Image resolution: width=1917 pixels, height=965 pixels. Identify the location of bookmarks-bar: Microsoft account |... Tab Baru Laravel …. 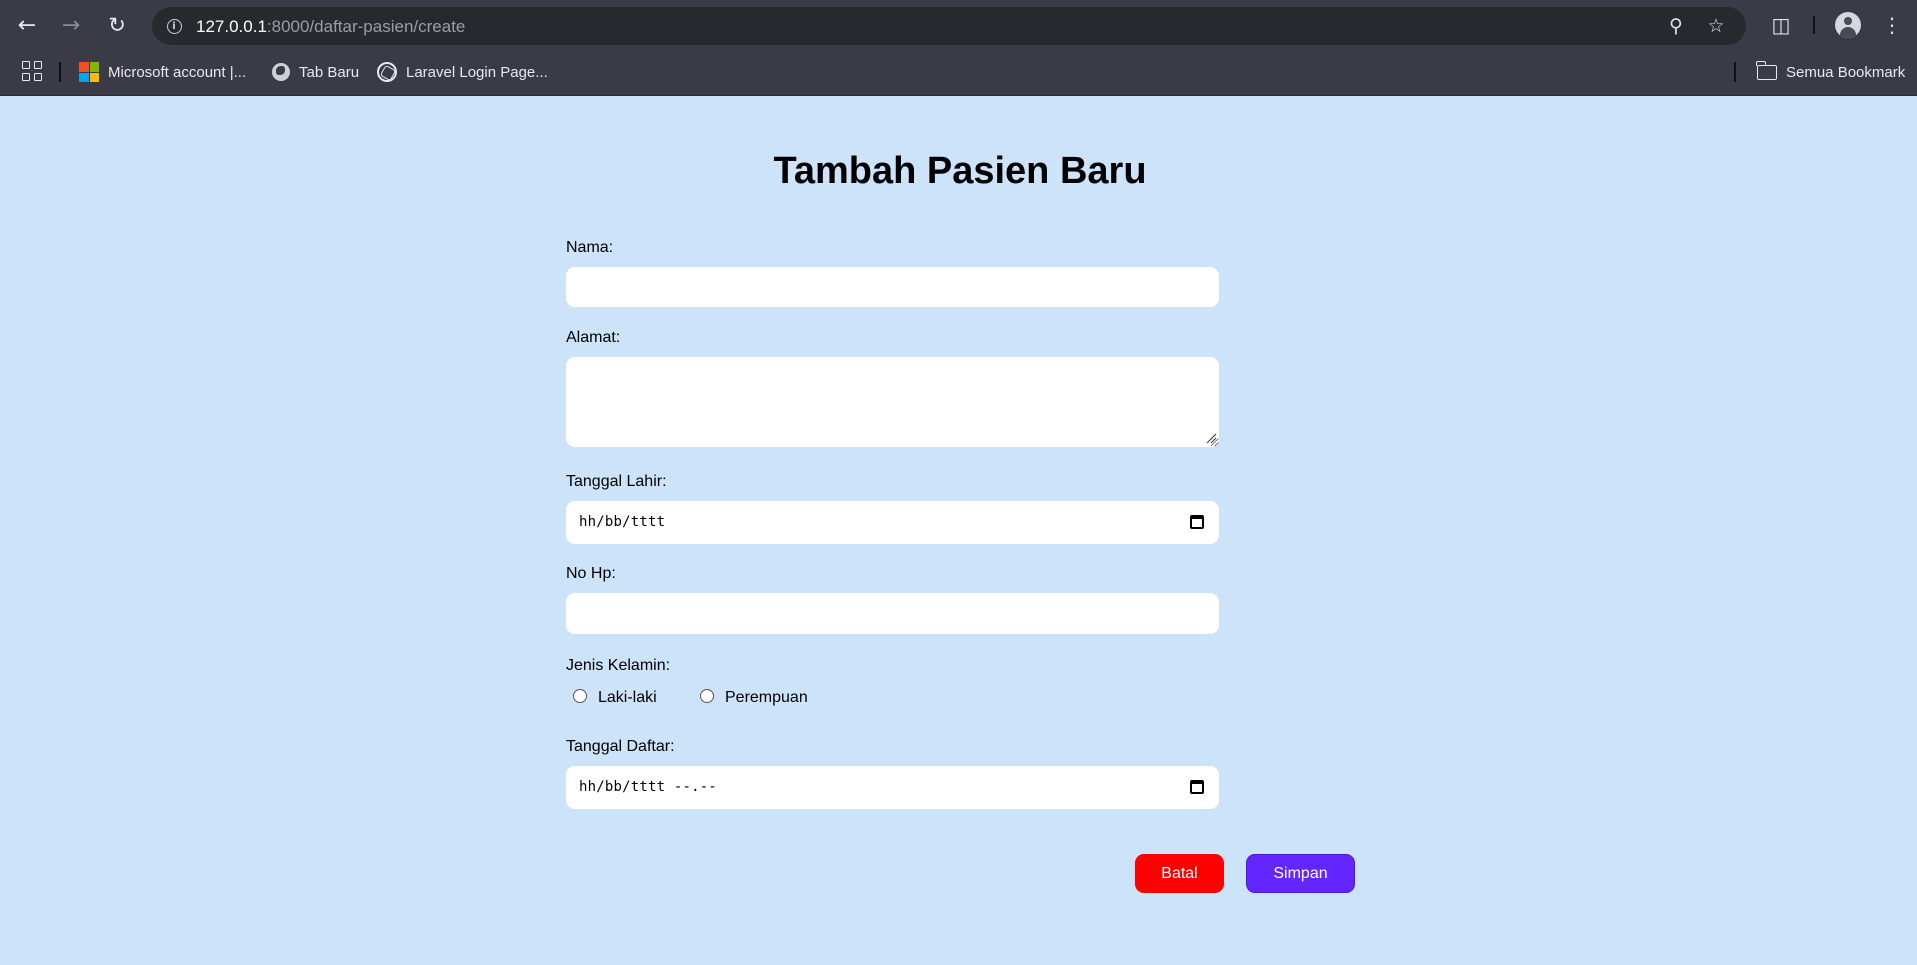
(958, 73).